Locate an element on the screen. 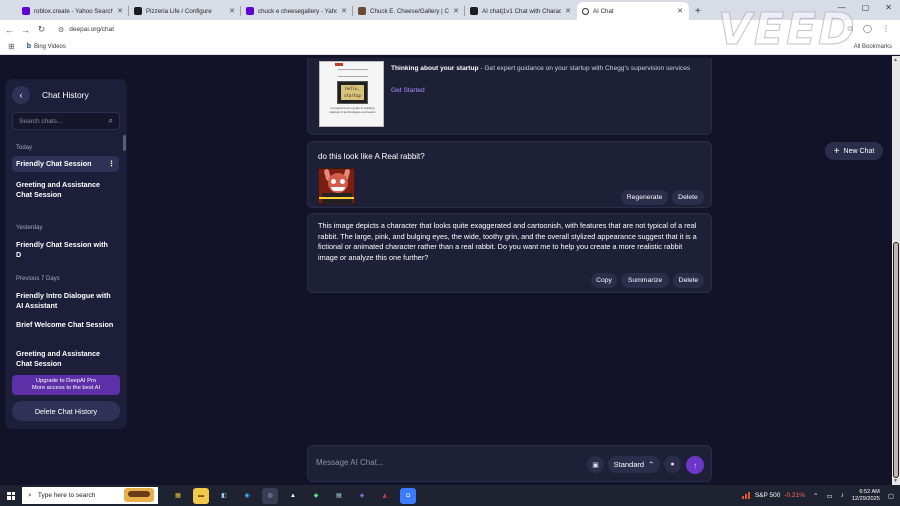 This screenshot has width=900, height=506. sidebar-title: Chat History is located at coordinates (65, 95).